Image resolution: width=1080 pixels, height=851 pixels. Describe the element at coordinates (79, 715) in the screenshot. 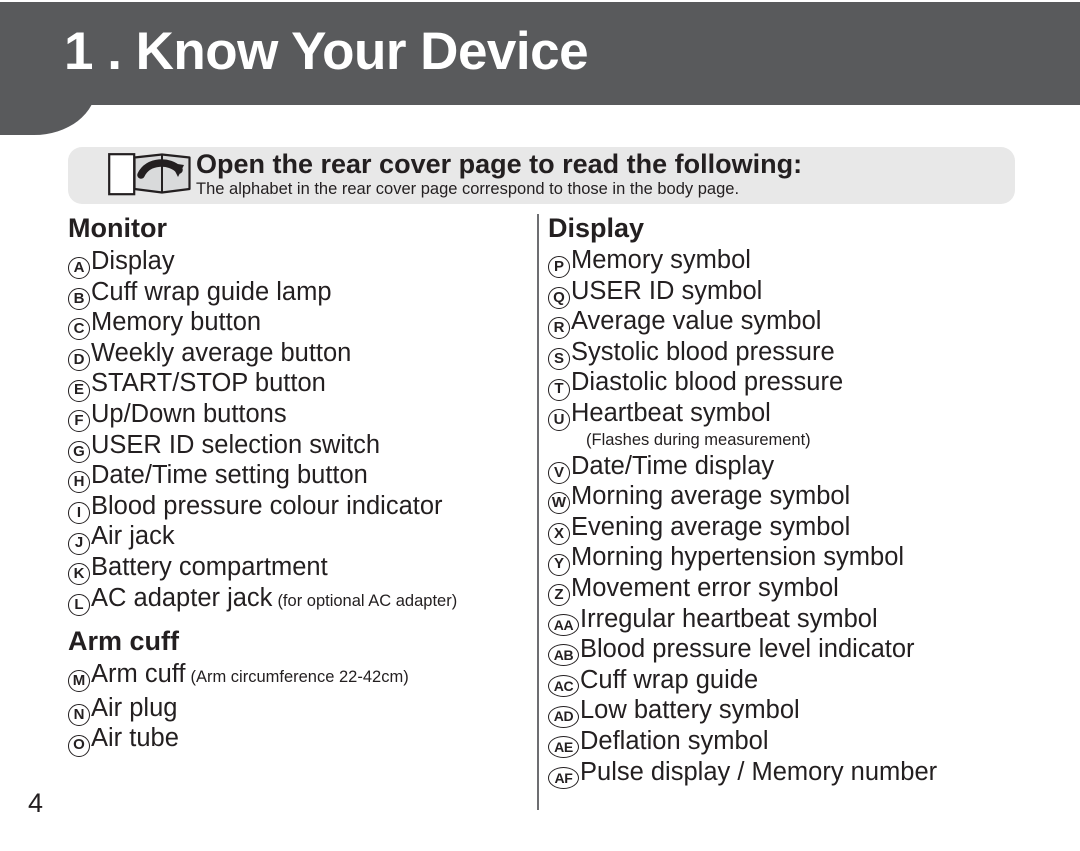

I see `marker-badge-n: N` at that location.